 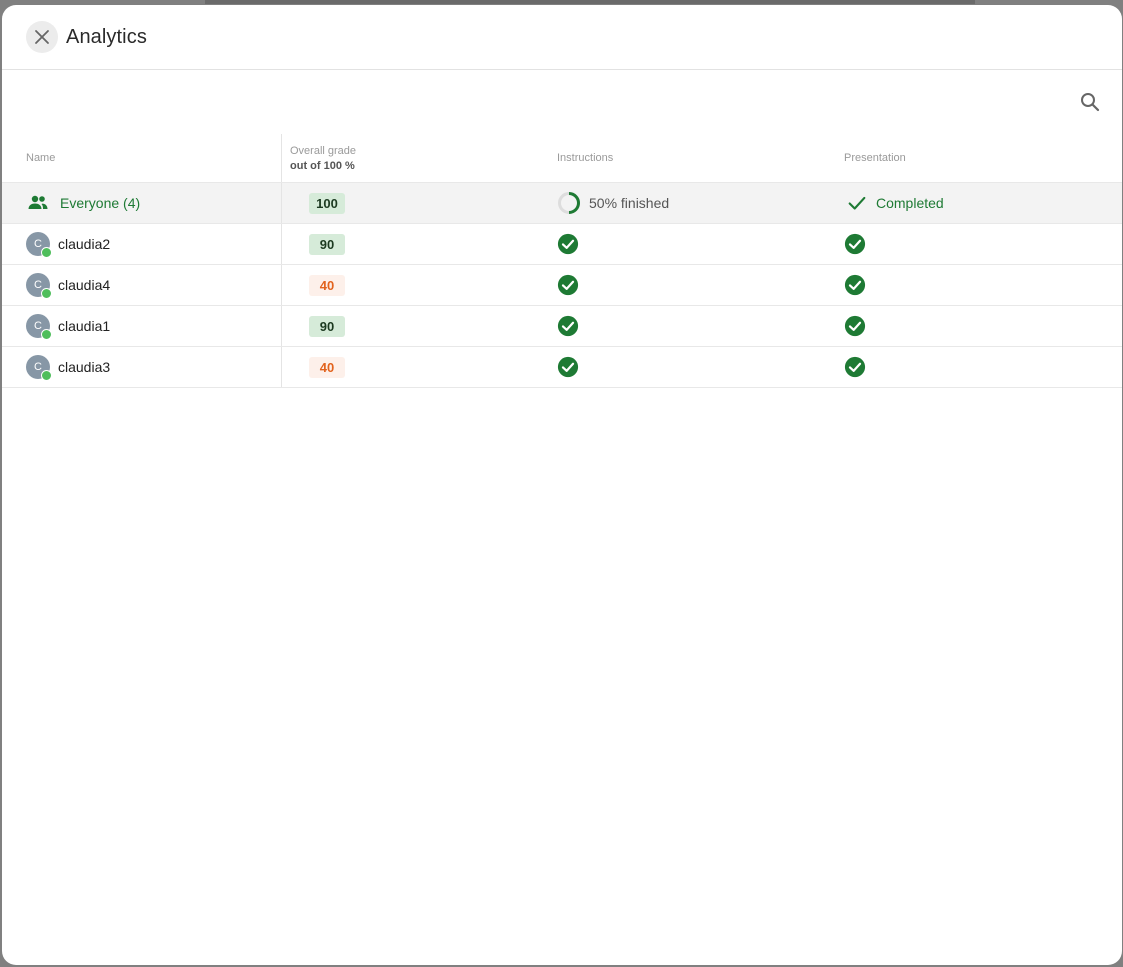 I want to click on presentation-status-text: Completed, so click(x=910, y=203).